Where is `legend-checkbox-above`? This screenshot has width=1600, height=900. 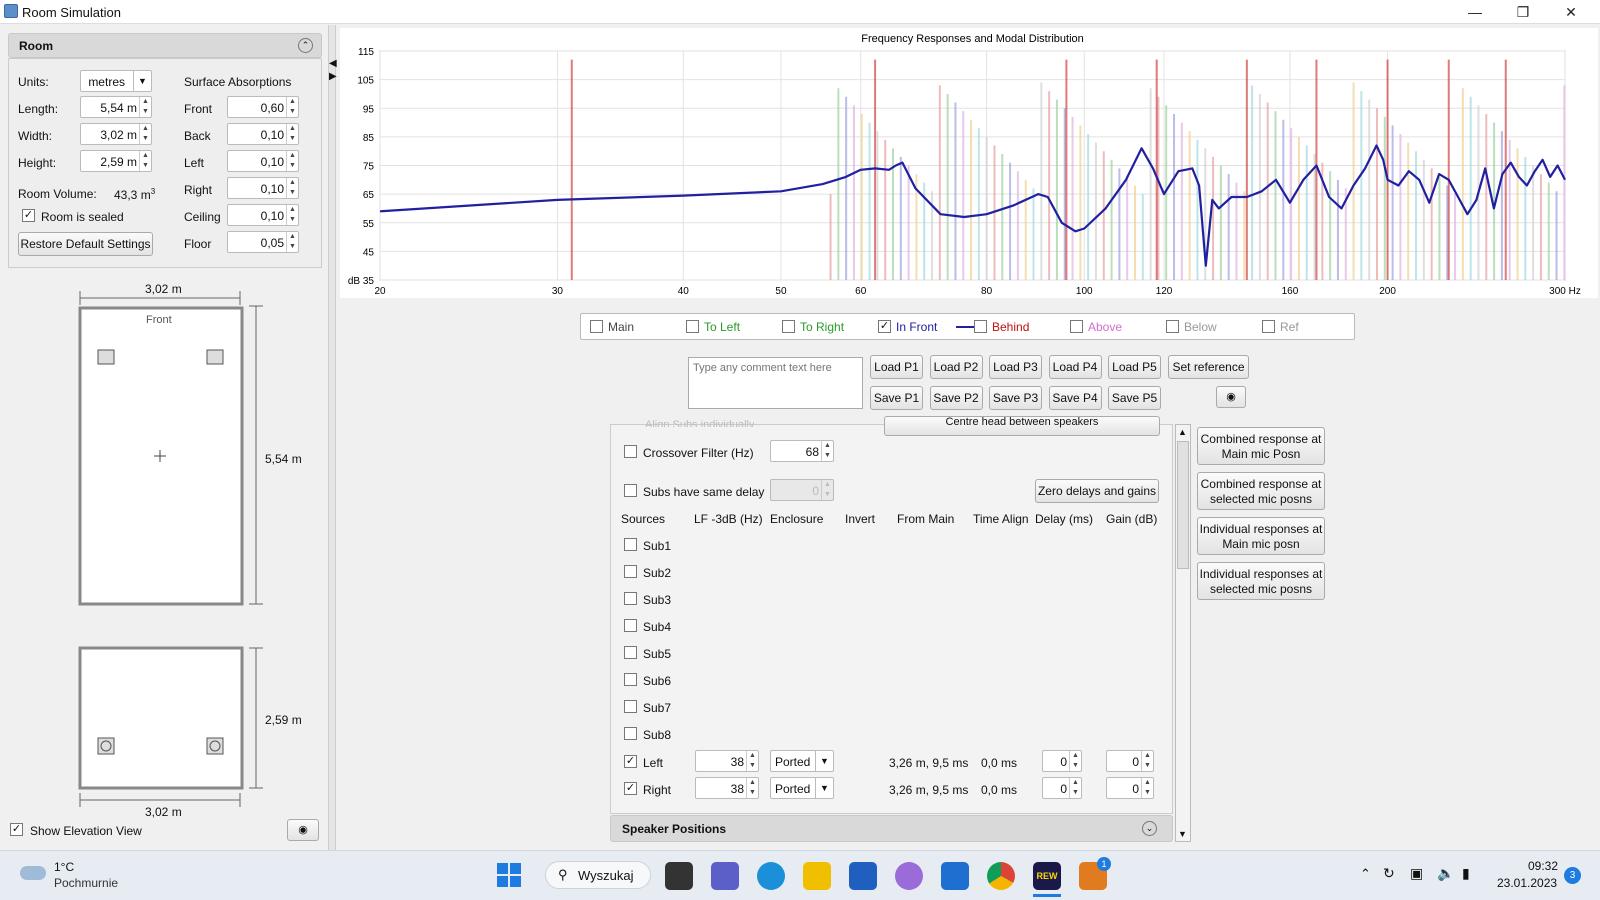
legend-checkbox-above is located at coordinates (1076, 326).